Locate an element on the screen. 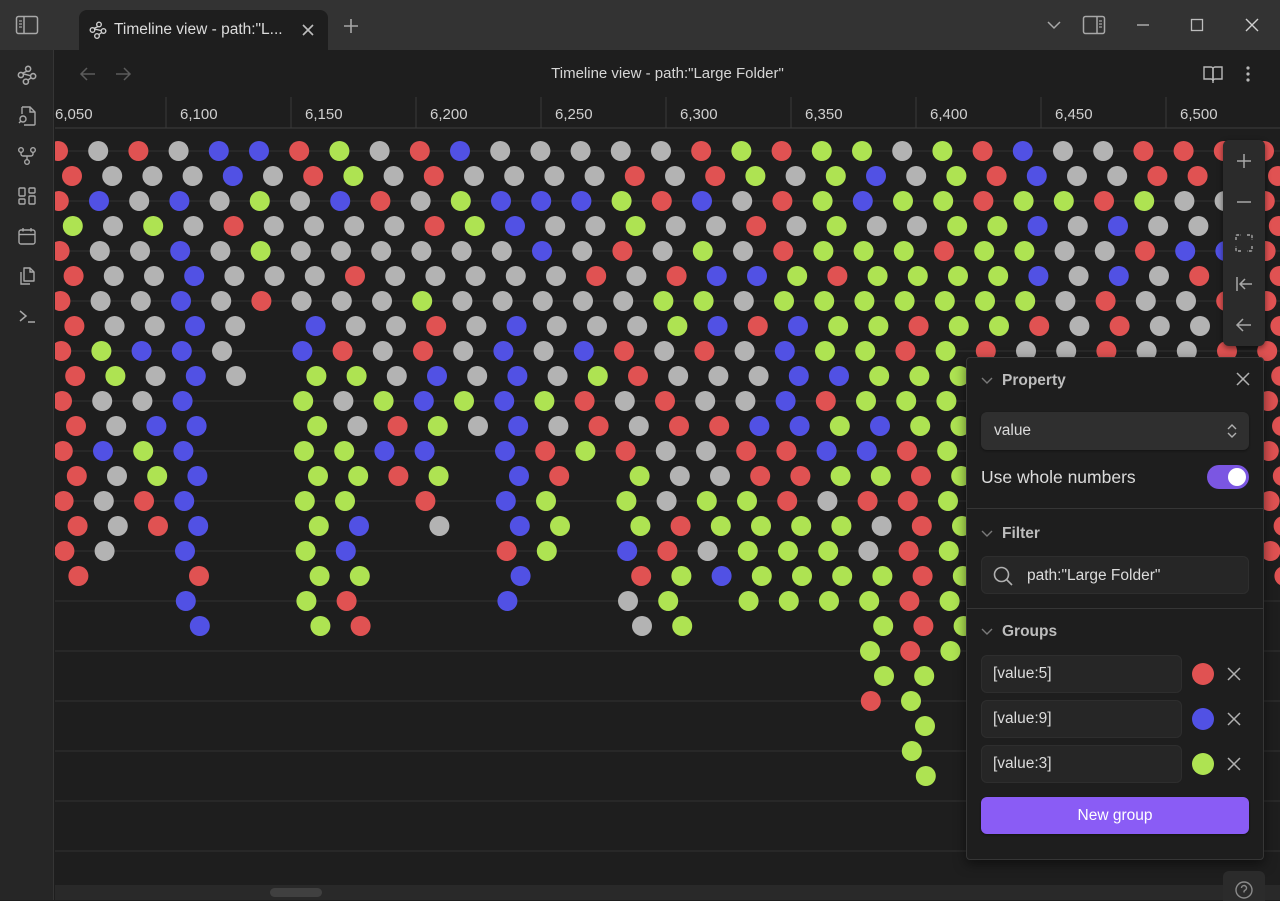 This screenshot has height=901, width=1280. panel-close-button is located at coordinates (1243, 379).